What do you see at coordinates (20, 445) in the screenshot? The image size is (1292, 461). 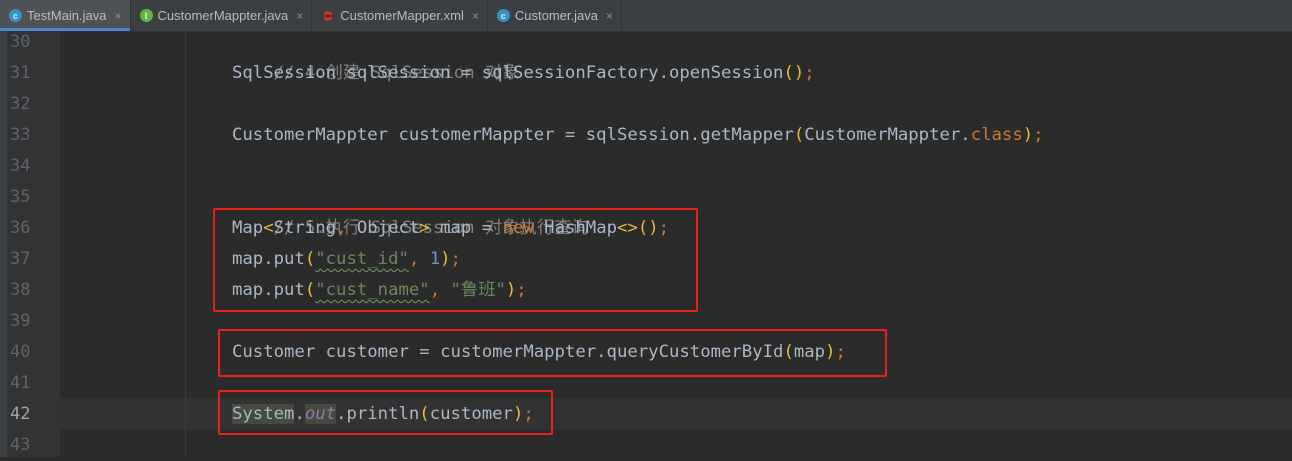 I see `line-number: 43` at bounding box center [20, 445].